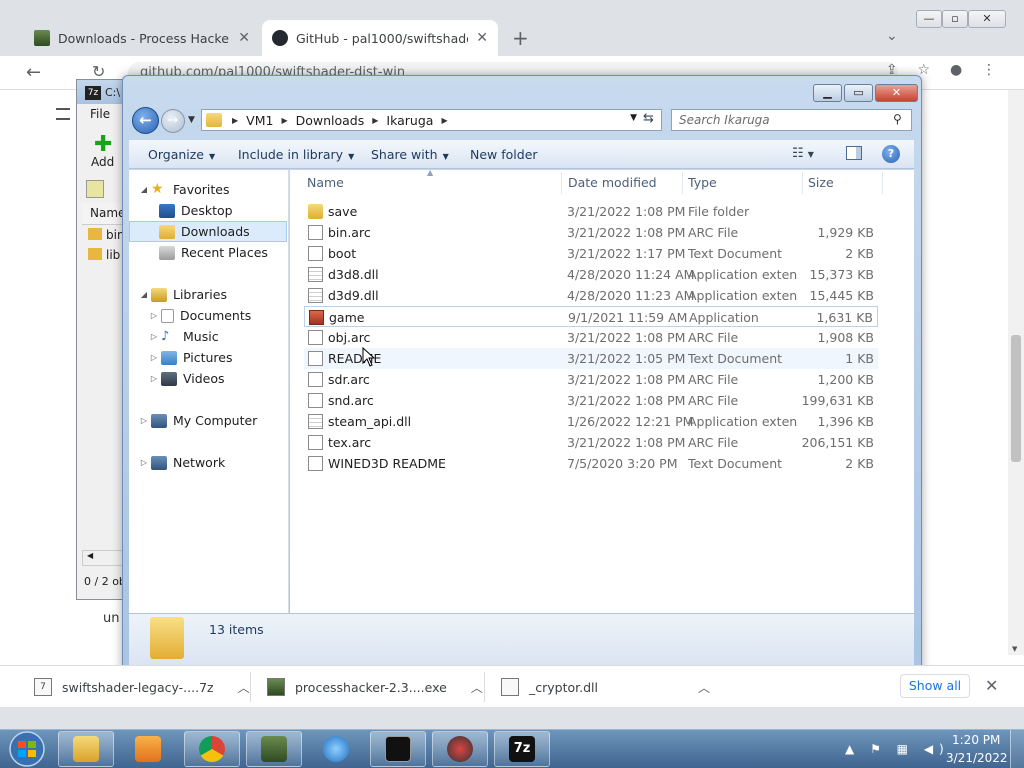 The image size is (1024, 768). What do you see at coordinates (212, 749) in the screenshot?
I see `taskbar-chrome` at bounding box center [212, 749].